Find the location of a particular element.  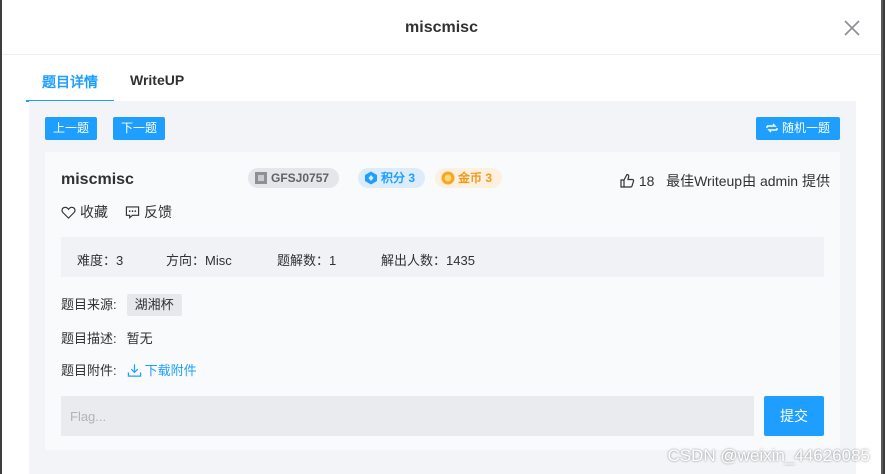

watermark: CSDN @weixin_44626085 is located at coordinates (768, 455).